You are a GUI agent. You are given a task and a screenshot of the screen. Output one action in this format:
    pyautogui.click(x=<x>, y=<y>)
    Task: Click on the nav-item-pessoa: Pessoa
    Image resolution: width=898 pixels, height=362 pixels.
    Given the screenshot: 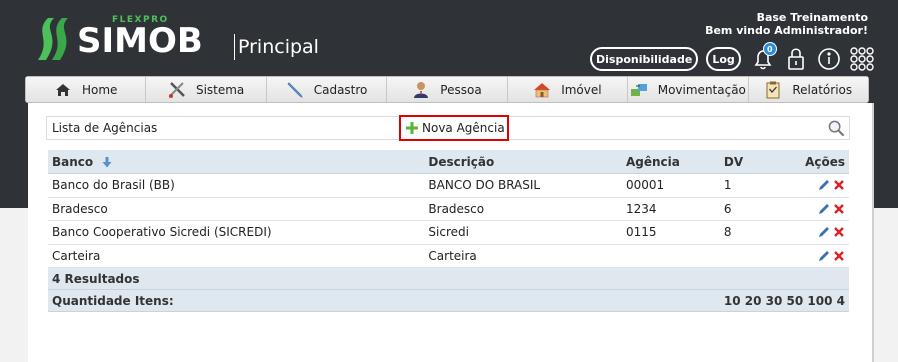 What is the action you would take?
    pyautogui.click(x=447, y=89)
    